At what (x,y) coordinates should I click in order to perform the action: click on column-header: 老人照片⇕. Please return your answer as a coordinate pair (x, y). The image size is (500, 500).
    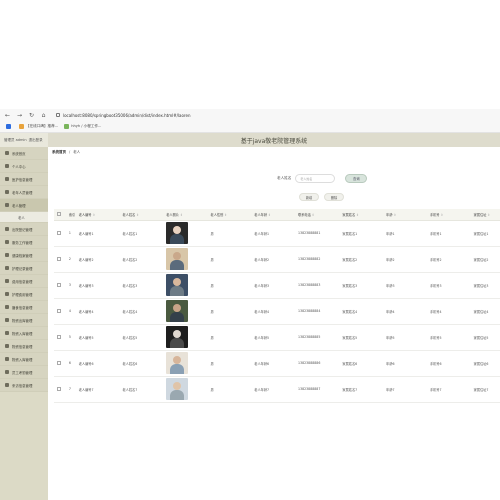
    Looking at the image, I should click on (185, 215).